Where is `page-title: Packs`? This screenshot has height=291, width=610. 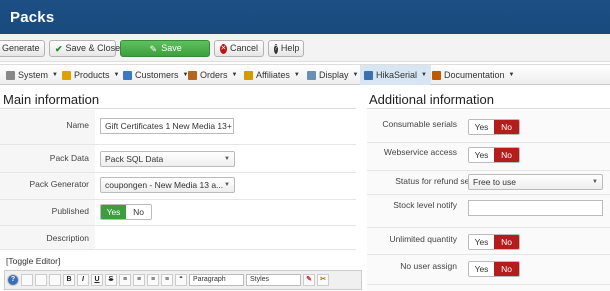 page-title: Packs is located at coordinates (32, 17).